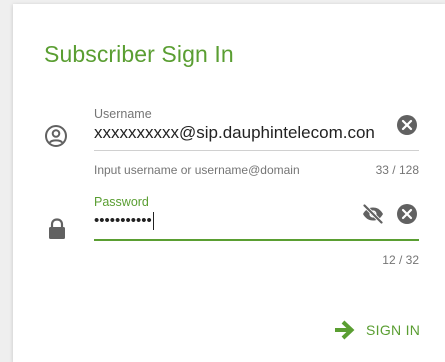  Describe the element at coordinates (400, 260) in the screenshot. I see `password-counter: 12 / 32` at that location.